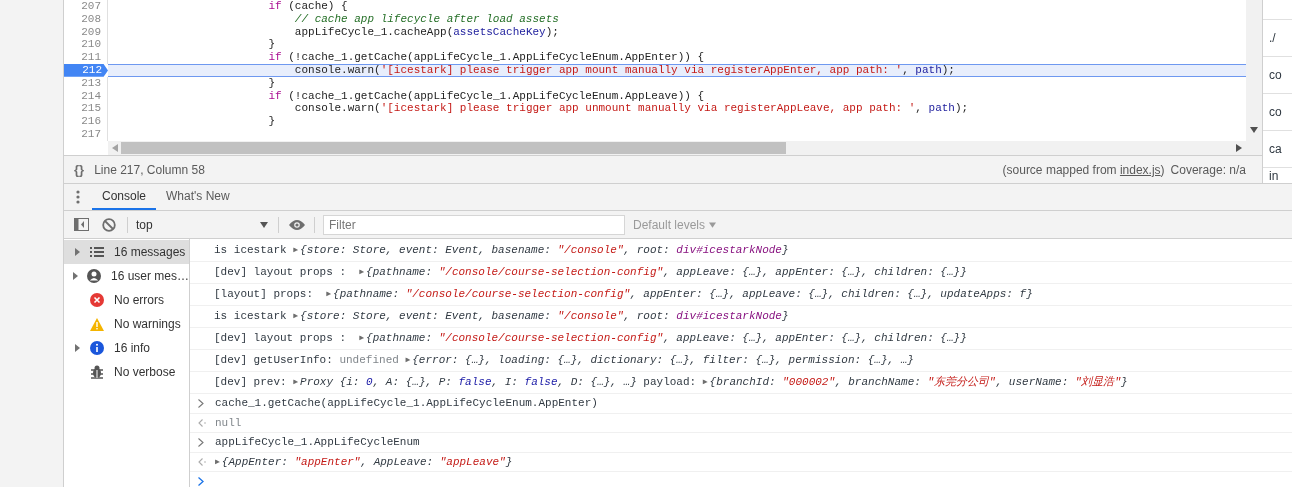 The image size is (1292, 487). I want to click on scroll-right-icon, so click(1239, 148).